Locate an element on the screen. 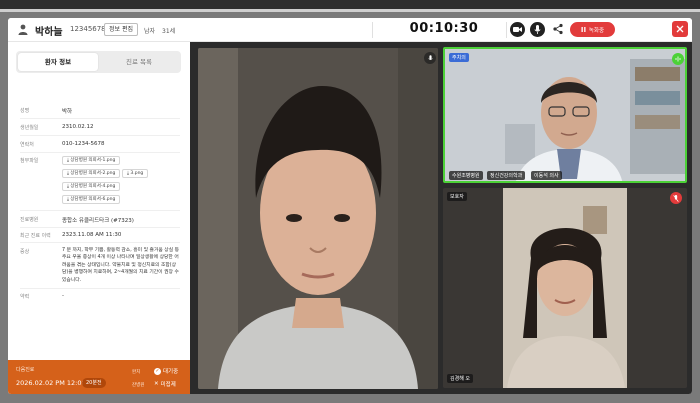  patient-name: 박하늘 is located at coordinates (49, 32).